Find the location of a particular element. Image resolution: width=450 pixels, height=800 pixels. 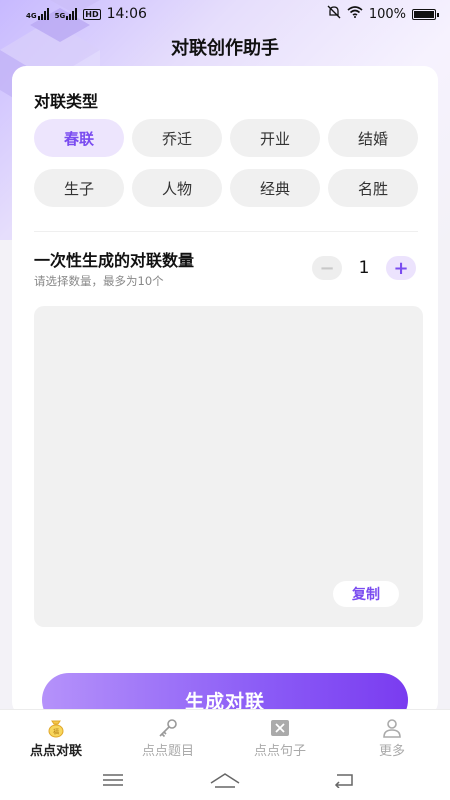

bag-icon: 福 is located at coordinates (56, 728).